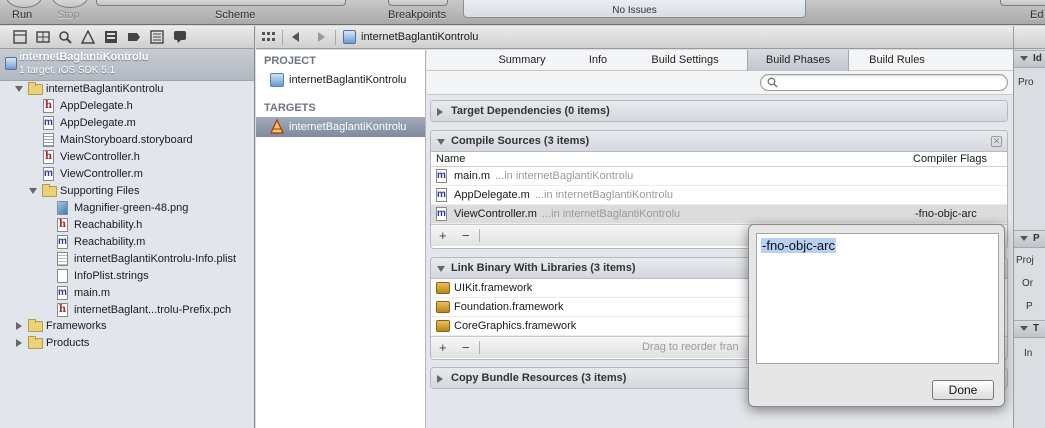  I want to click on forward-arrow-icon, so click(321, 37).